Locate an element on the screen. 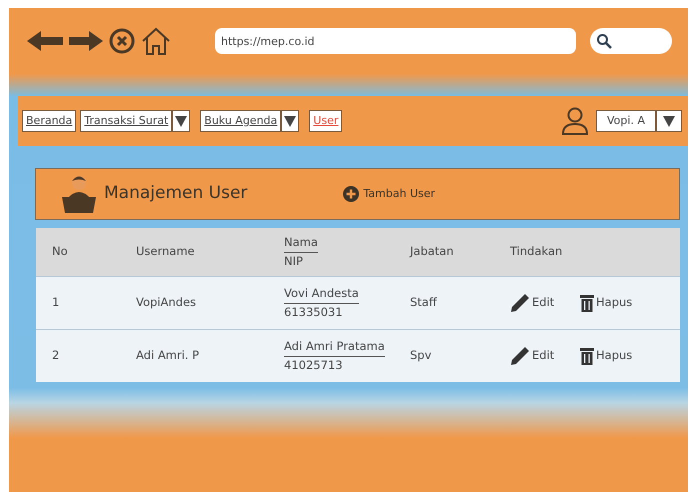 The width and height of the screenshot is (694, 494). column-header: Username is located at coordinates (166, 251).